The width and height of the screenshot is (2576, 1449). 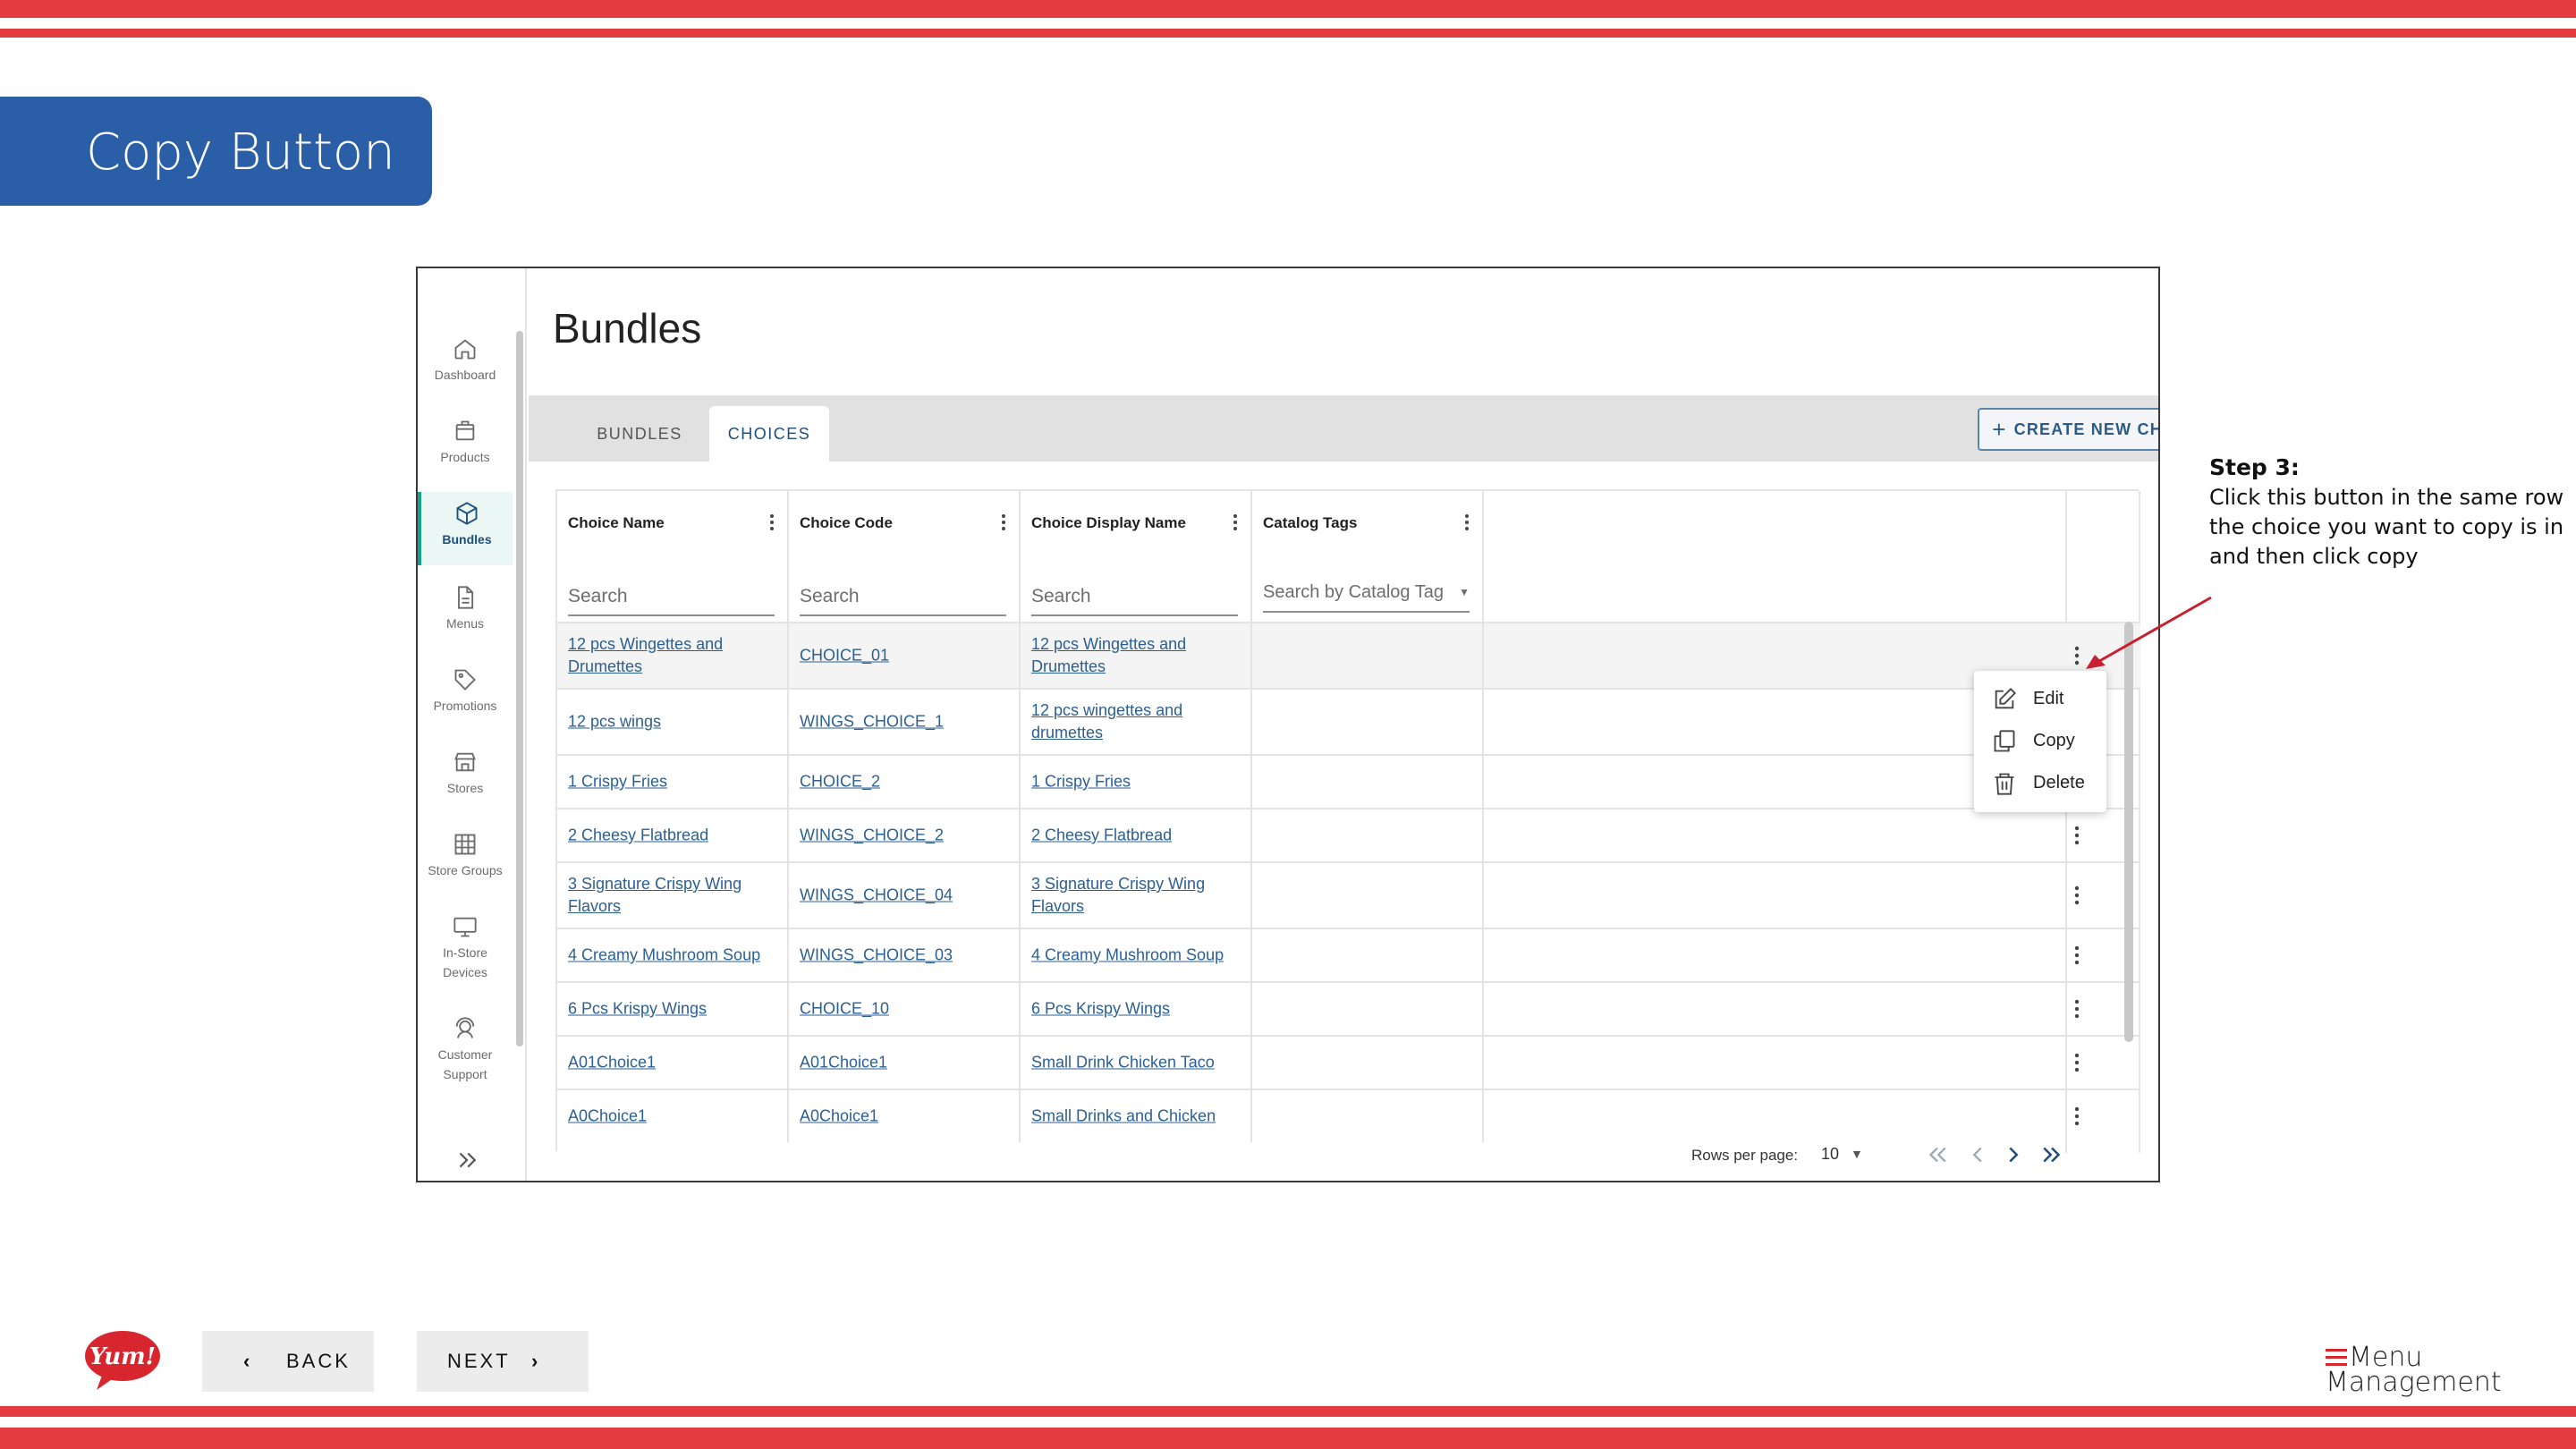 What do you see at coordinates (2040, 698) in the screenshot?
I see `menu-item-edit: Edit` at bounding box center [2040, 698].